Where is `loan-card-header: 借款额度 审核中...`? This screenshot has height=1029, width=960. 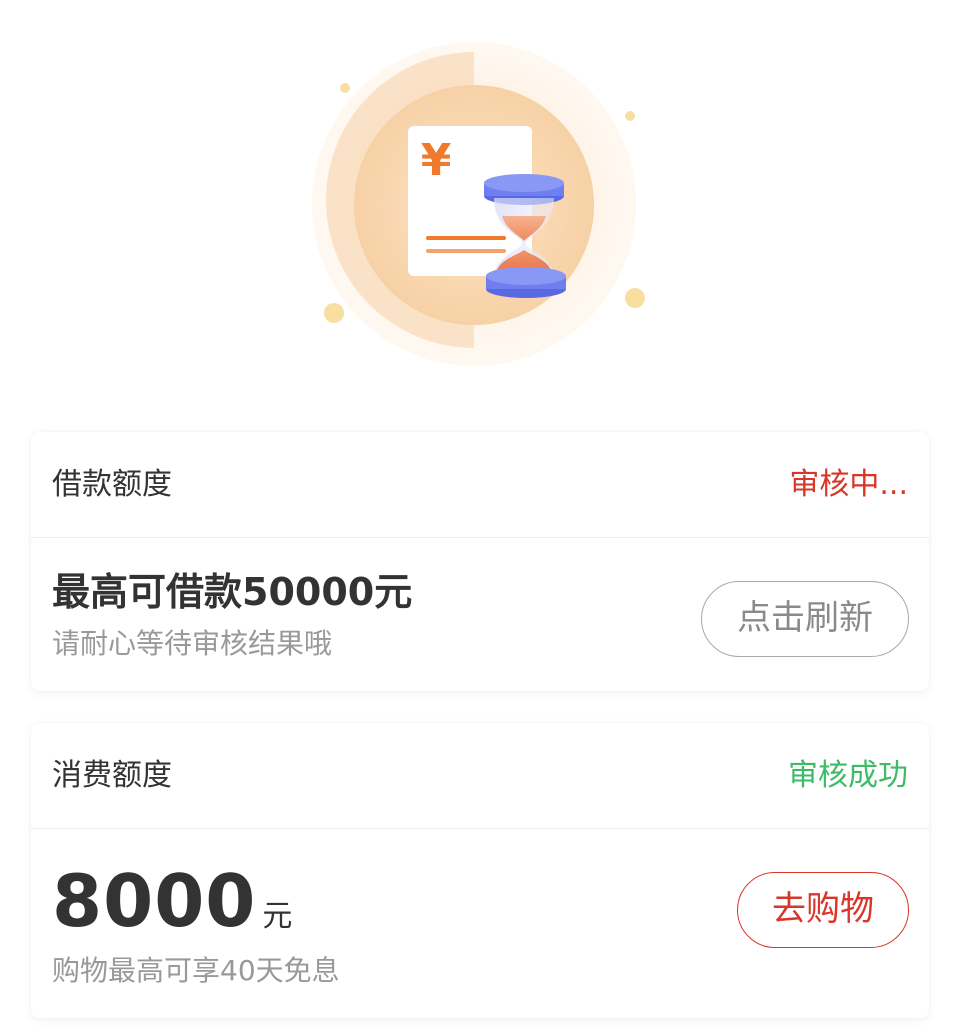
loan-card-header: 借款额度 审核中... is located at coordinates (480, 485).